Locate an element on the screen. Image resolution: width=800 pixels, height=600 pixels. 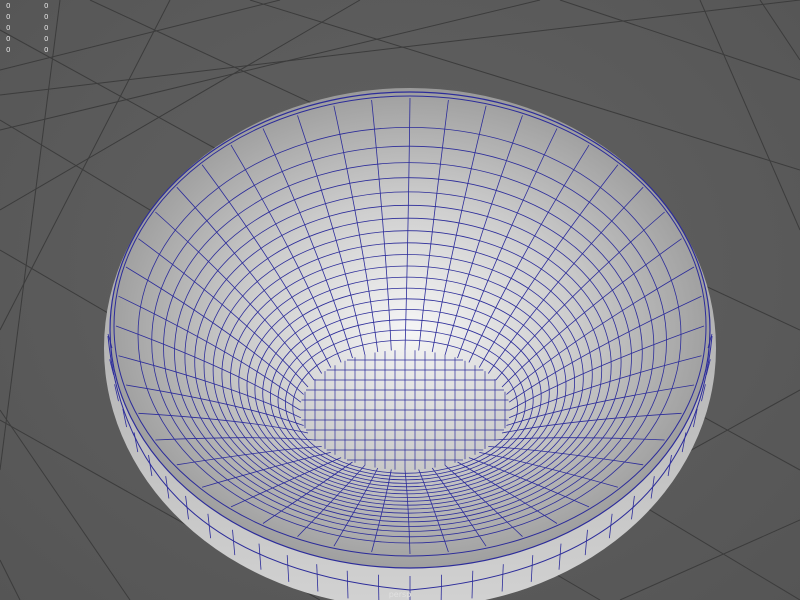
hud-readout: 0 0 0 0 0 0 0 0 0 0 is located at coordinates (31, 28).